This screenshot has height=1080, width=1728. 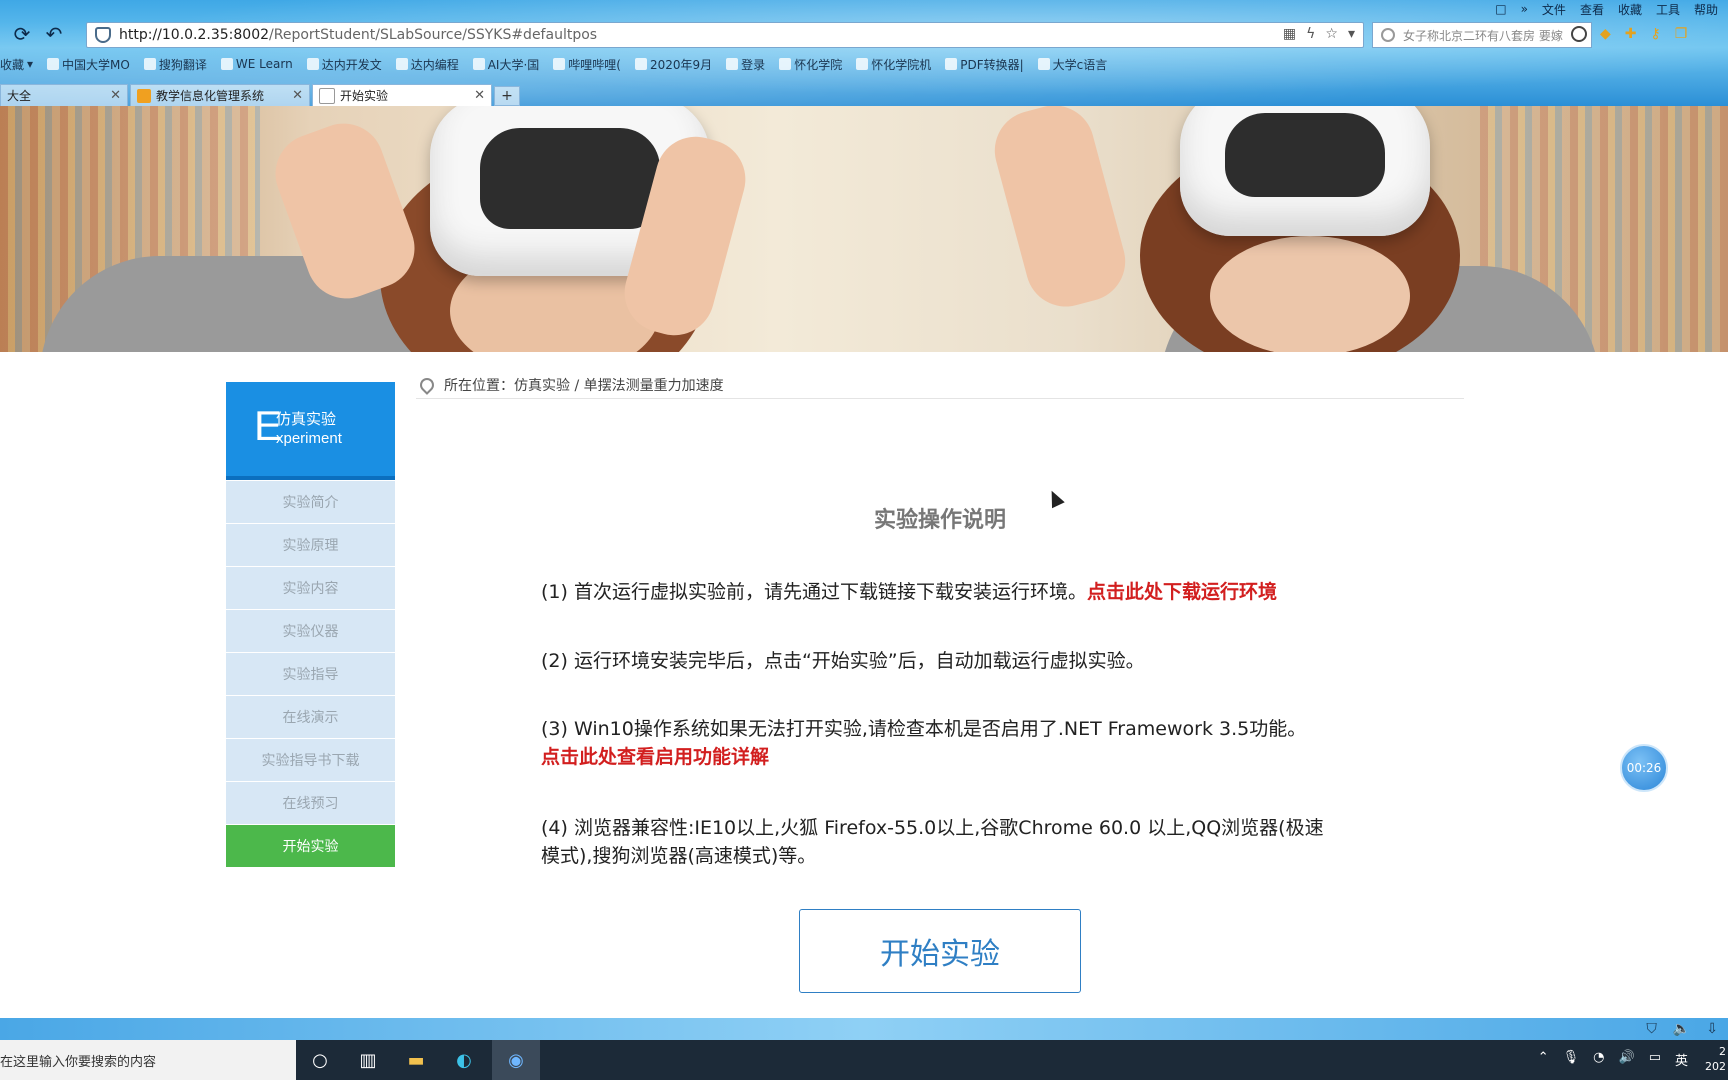 What do you see at coordinates (1351, 34) in the screenshot?
I see `dropdown-icon: ▾` at bounding box center [1351, 34].